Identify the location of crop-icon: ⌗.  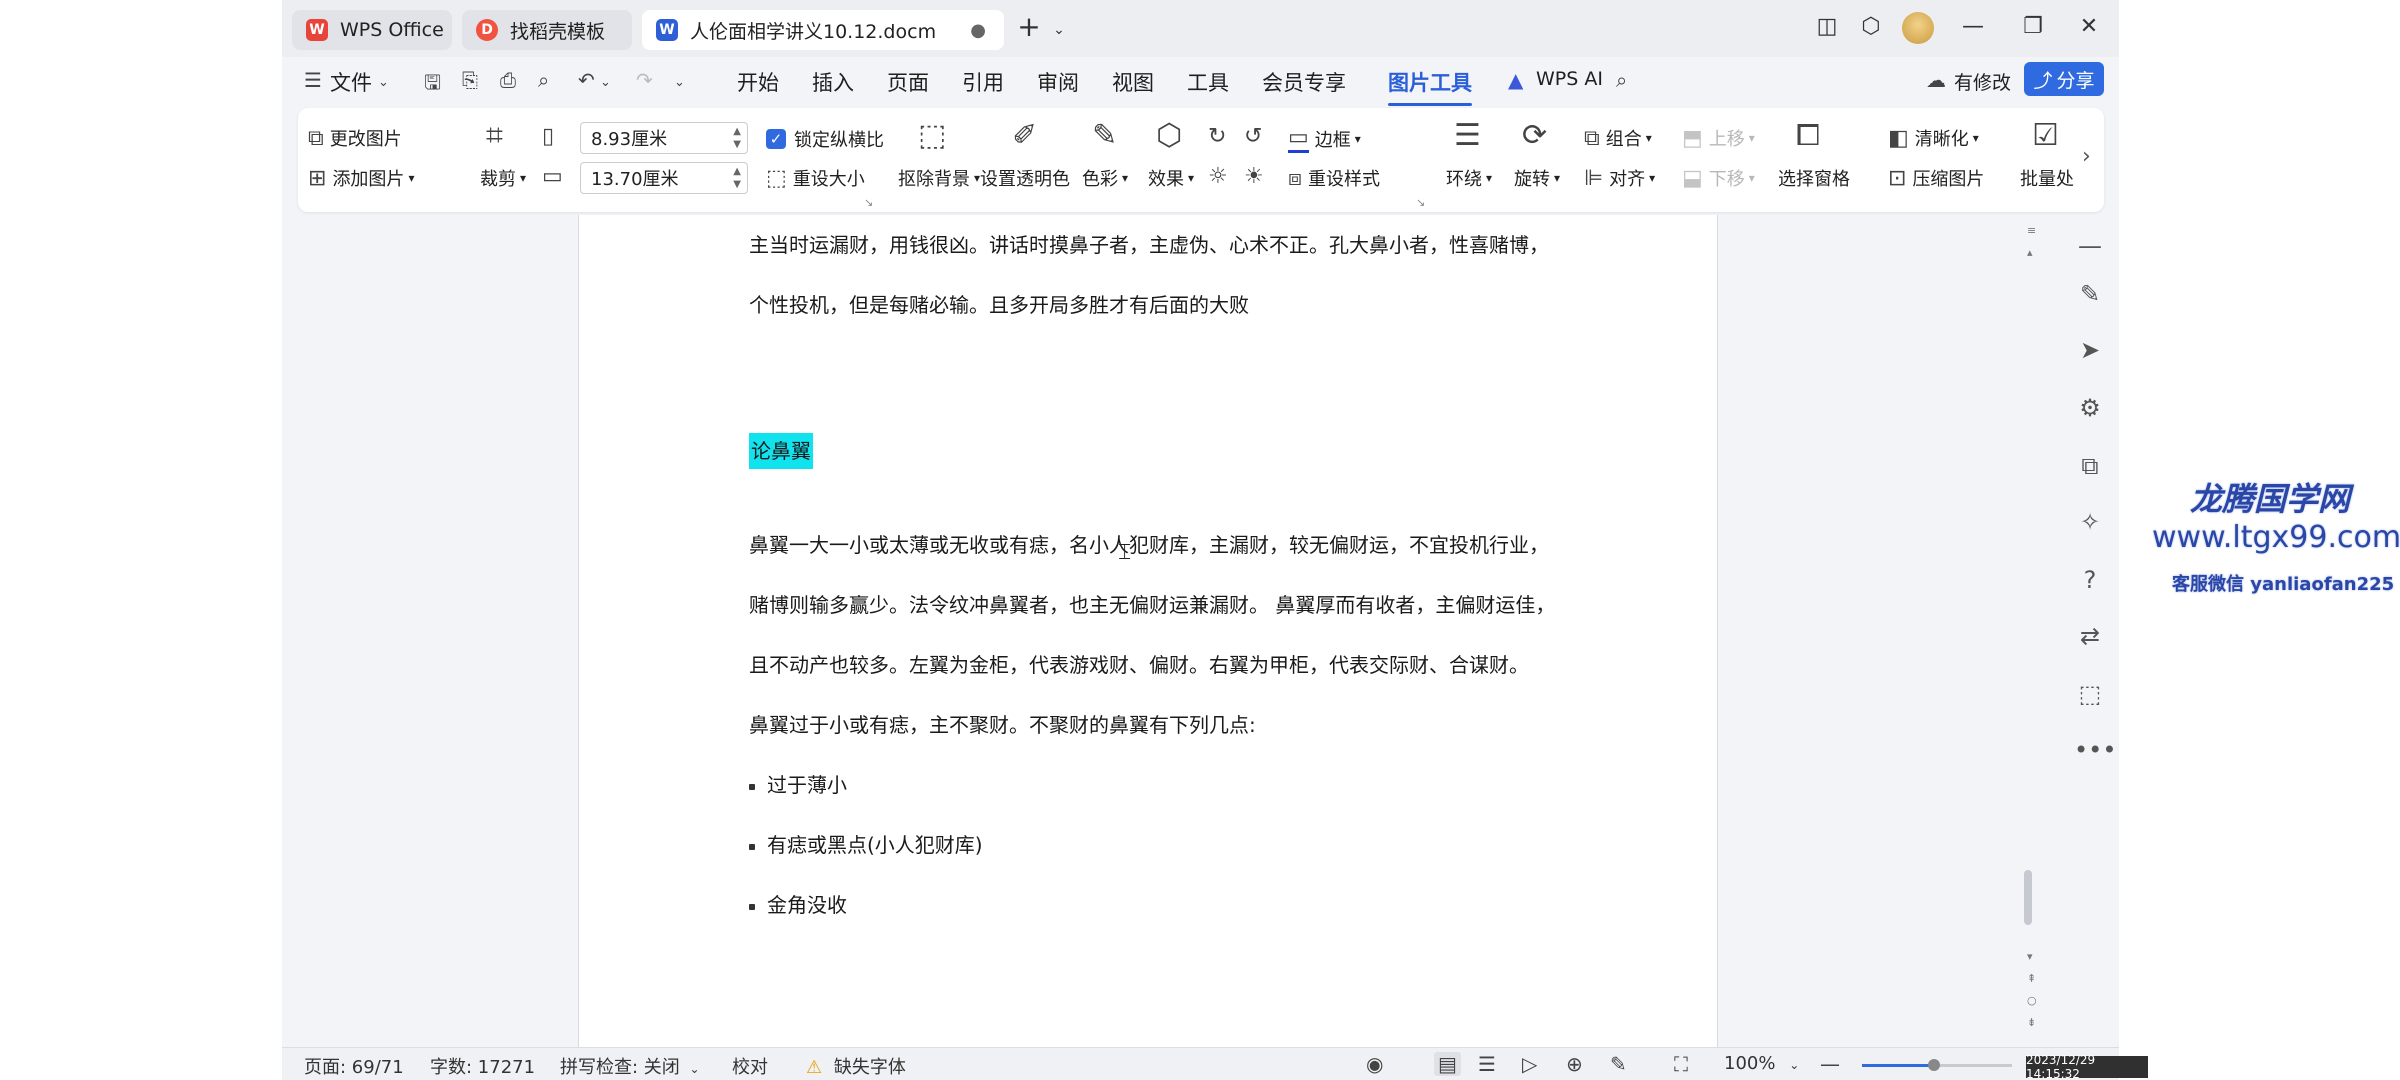
(494, 135).